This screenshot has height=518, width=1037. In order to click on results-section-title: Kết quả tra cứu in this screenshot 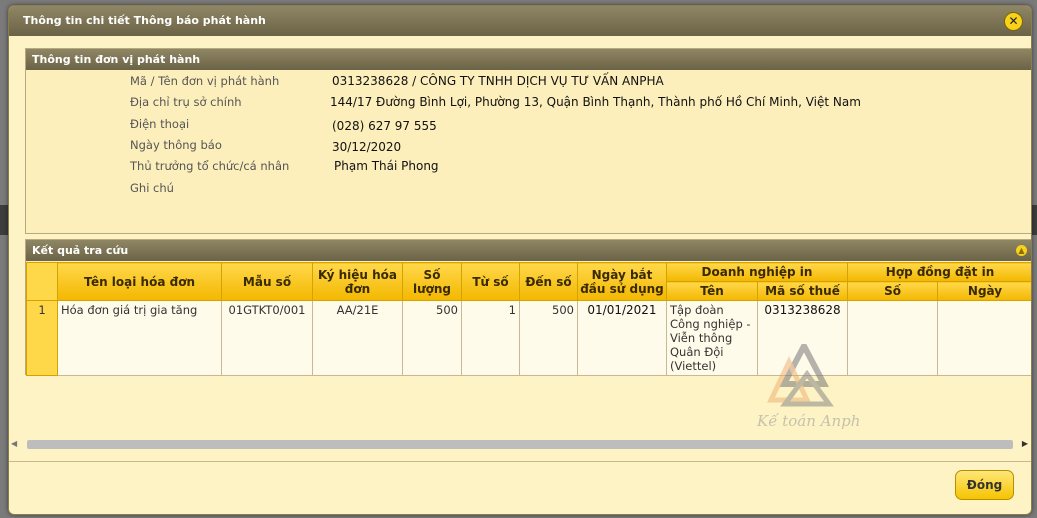, I will do `click(80, 250)`.